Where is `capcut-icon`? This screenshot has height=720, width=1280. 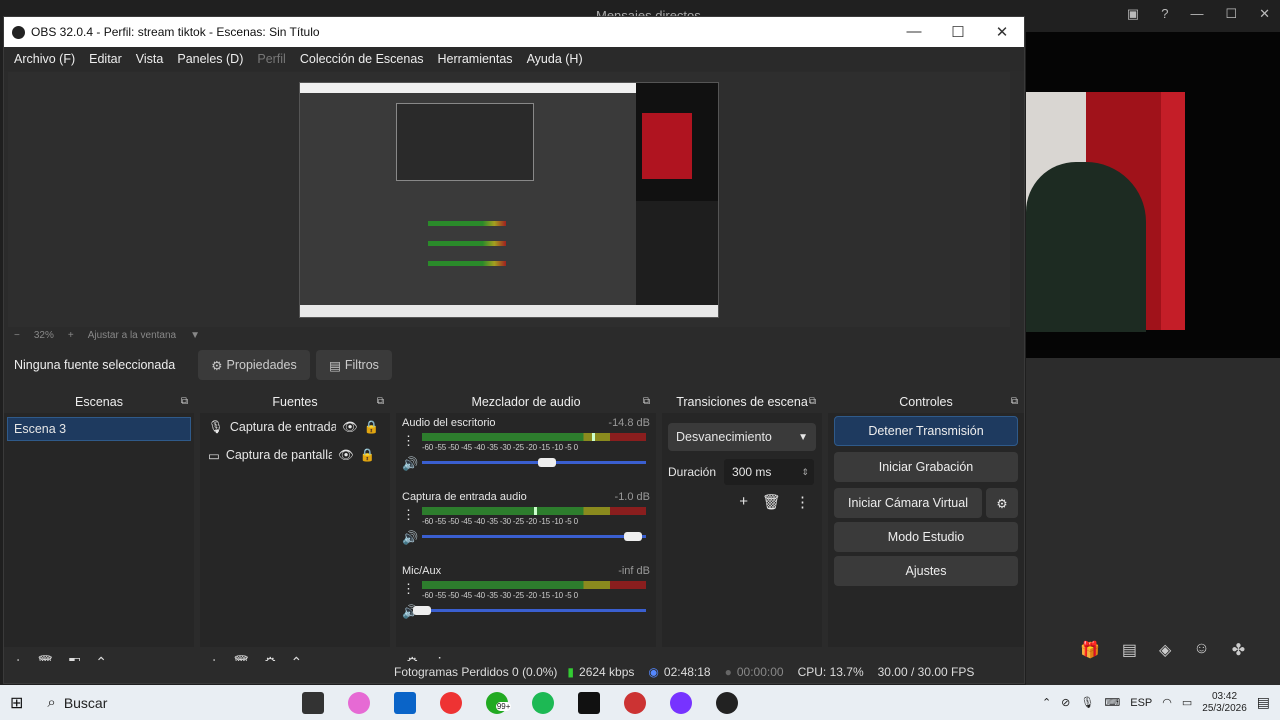
capcut-icon is located at coordinates (588, 702).